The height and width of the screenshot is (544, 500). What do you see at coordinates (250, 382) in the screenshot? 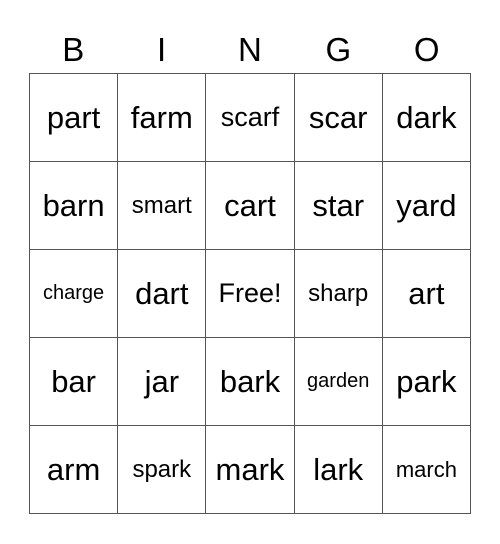
I see `bingo-cell: bark` at bounding box center [250, 382].